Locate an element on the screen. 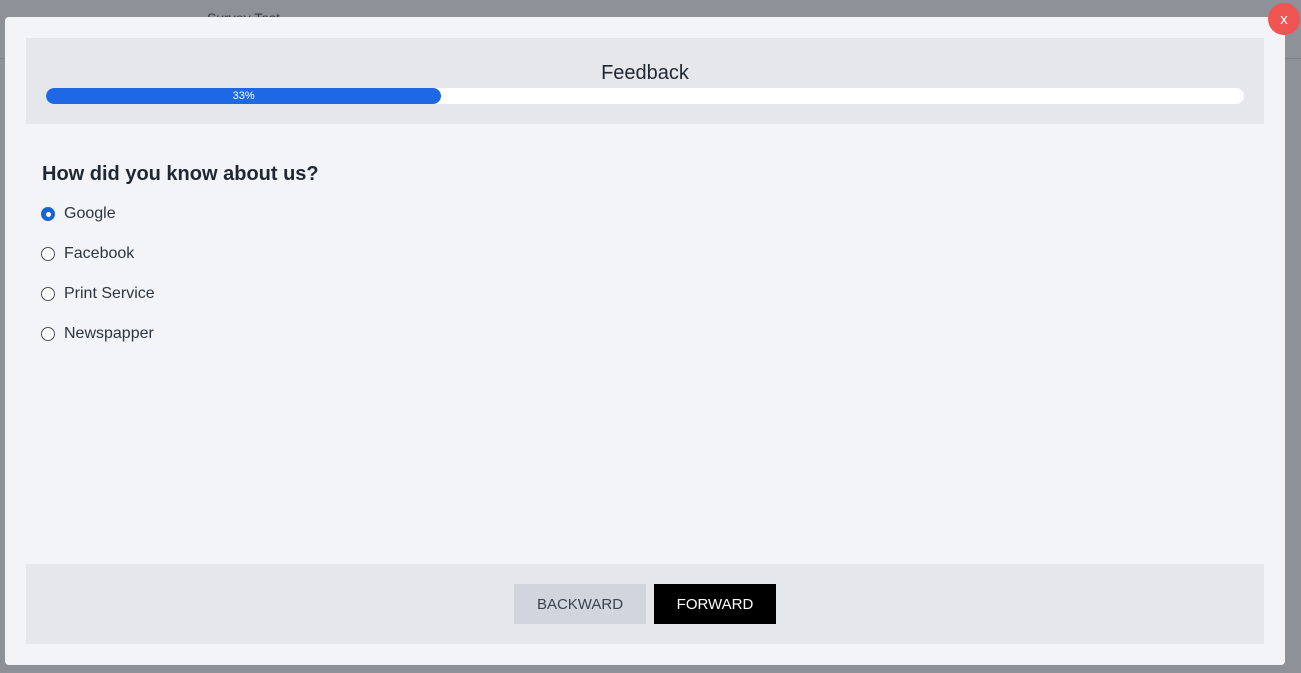 The height and width of the screenshot is (673, 1301). progress-bar-fill: 33% is located at coordinates (244, 96).